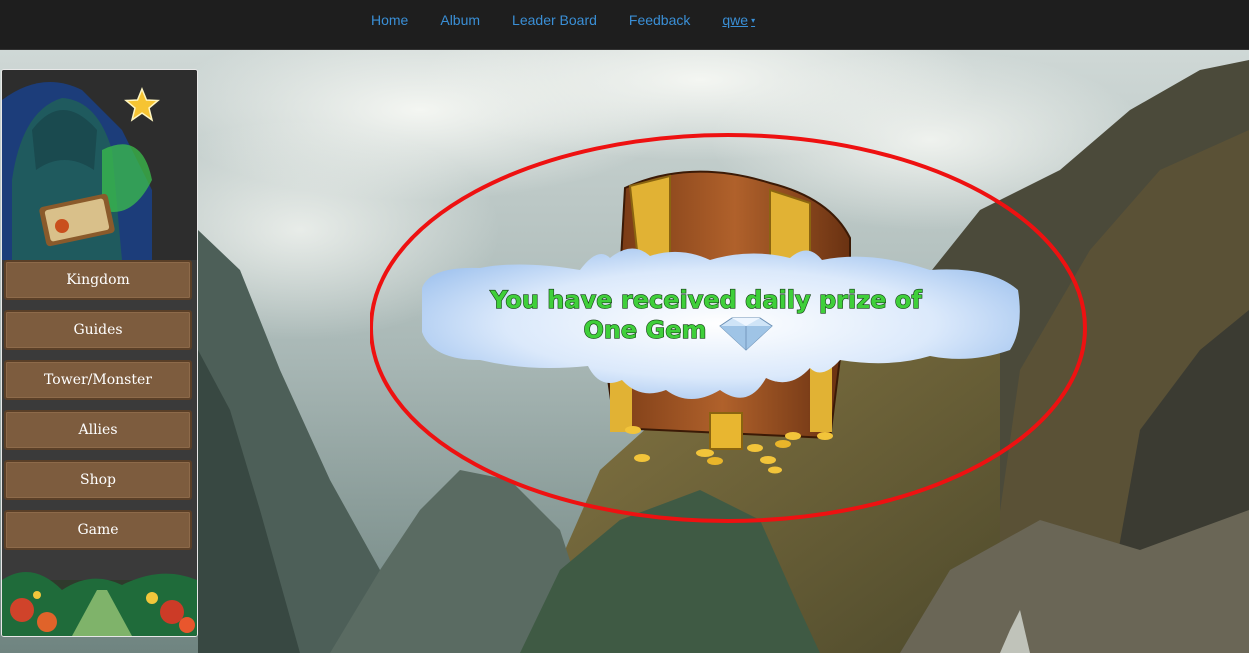 The image size is (1249, 653). I want to click on prize-message-line2: One Gem, so click(644, 330).